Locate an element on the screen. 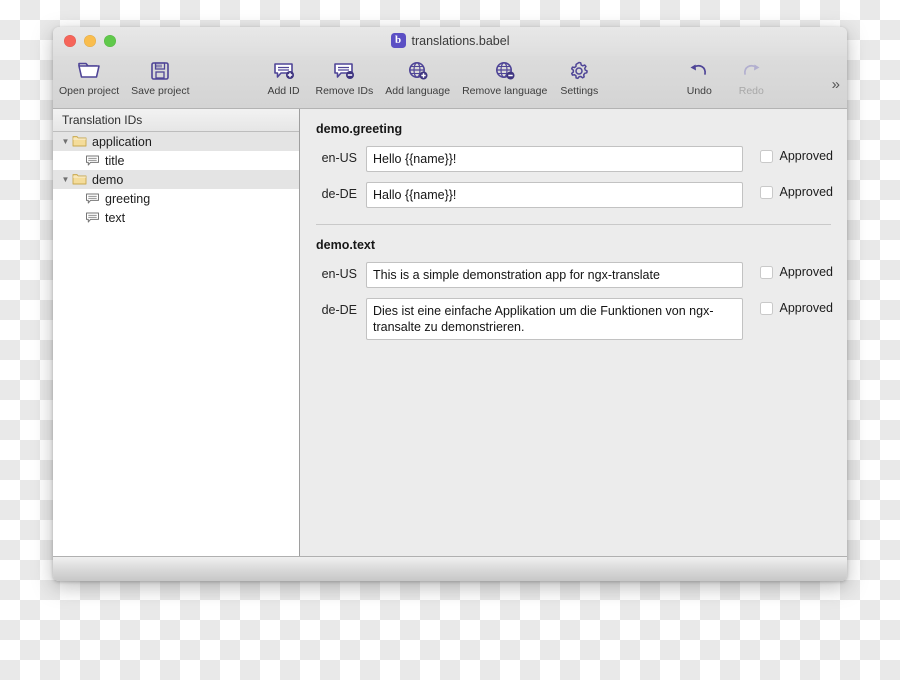 The width and height of the screenshot is (900, 680). toolbar-overflow-chevron: » is located at coordinates (836, 84).